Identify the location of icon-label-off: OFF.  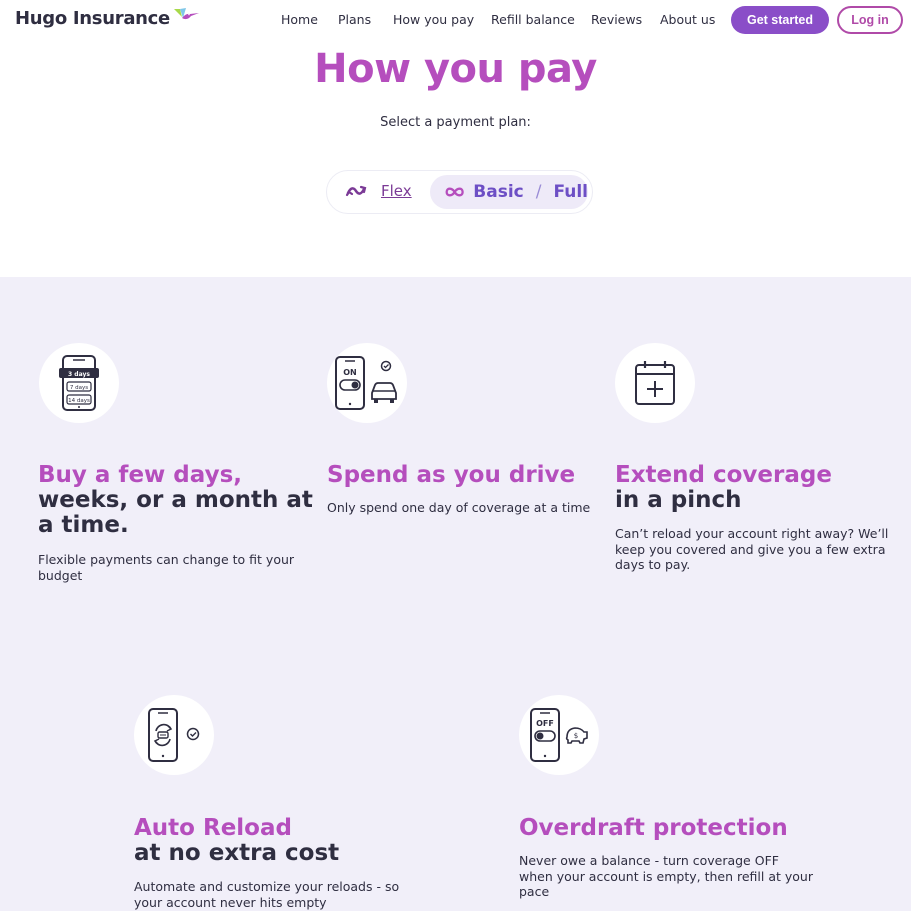
(545, 723).